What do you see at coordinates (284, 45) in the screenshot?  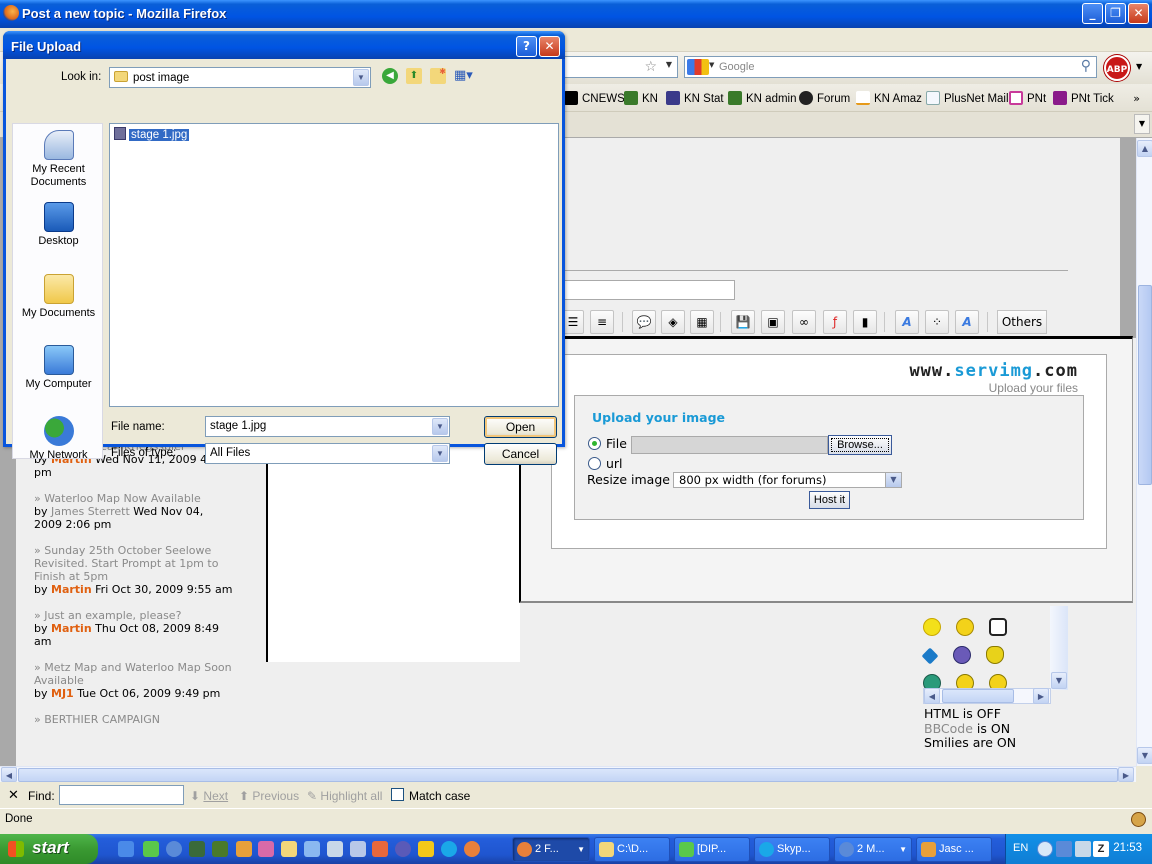 I see `dialog-titlebar: File Upload ? ✕` at bounding box center [284, 45].